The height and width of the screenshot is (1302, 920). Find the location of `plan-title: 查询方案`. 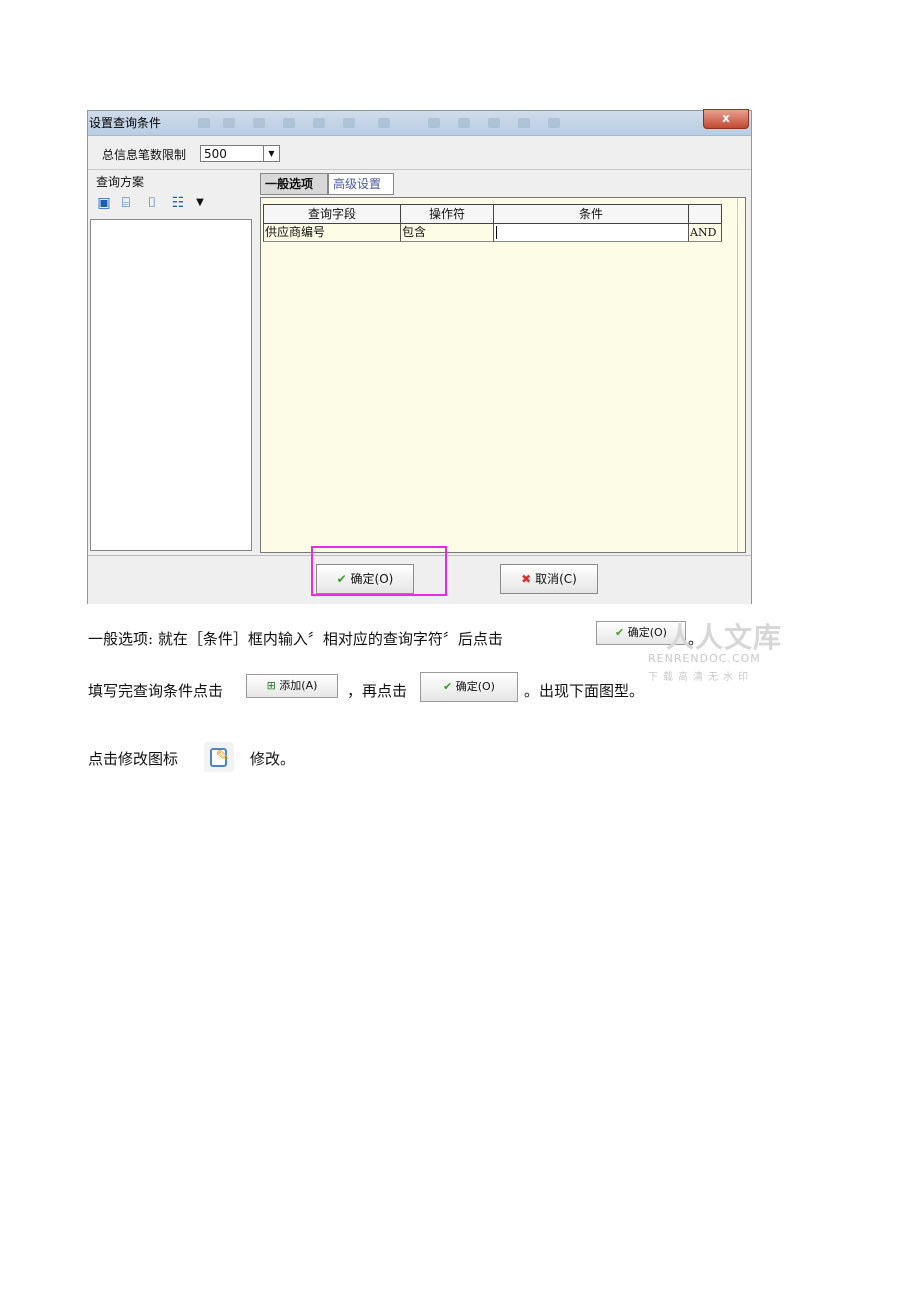

plan-title: 查询方案 is located at coordinates (120, 182).